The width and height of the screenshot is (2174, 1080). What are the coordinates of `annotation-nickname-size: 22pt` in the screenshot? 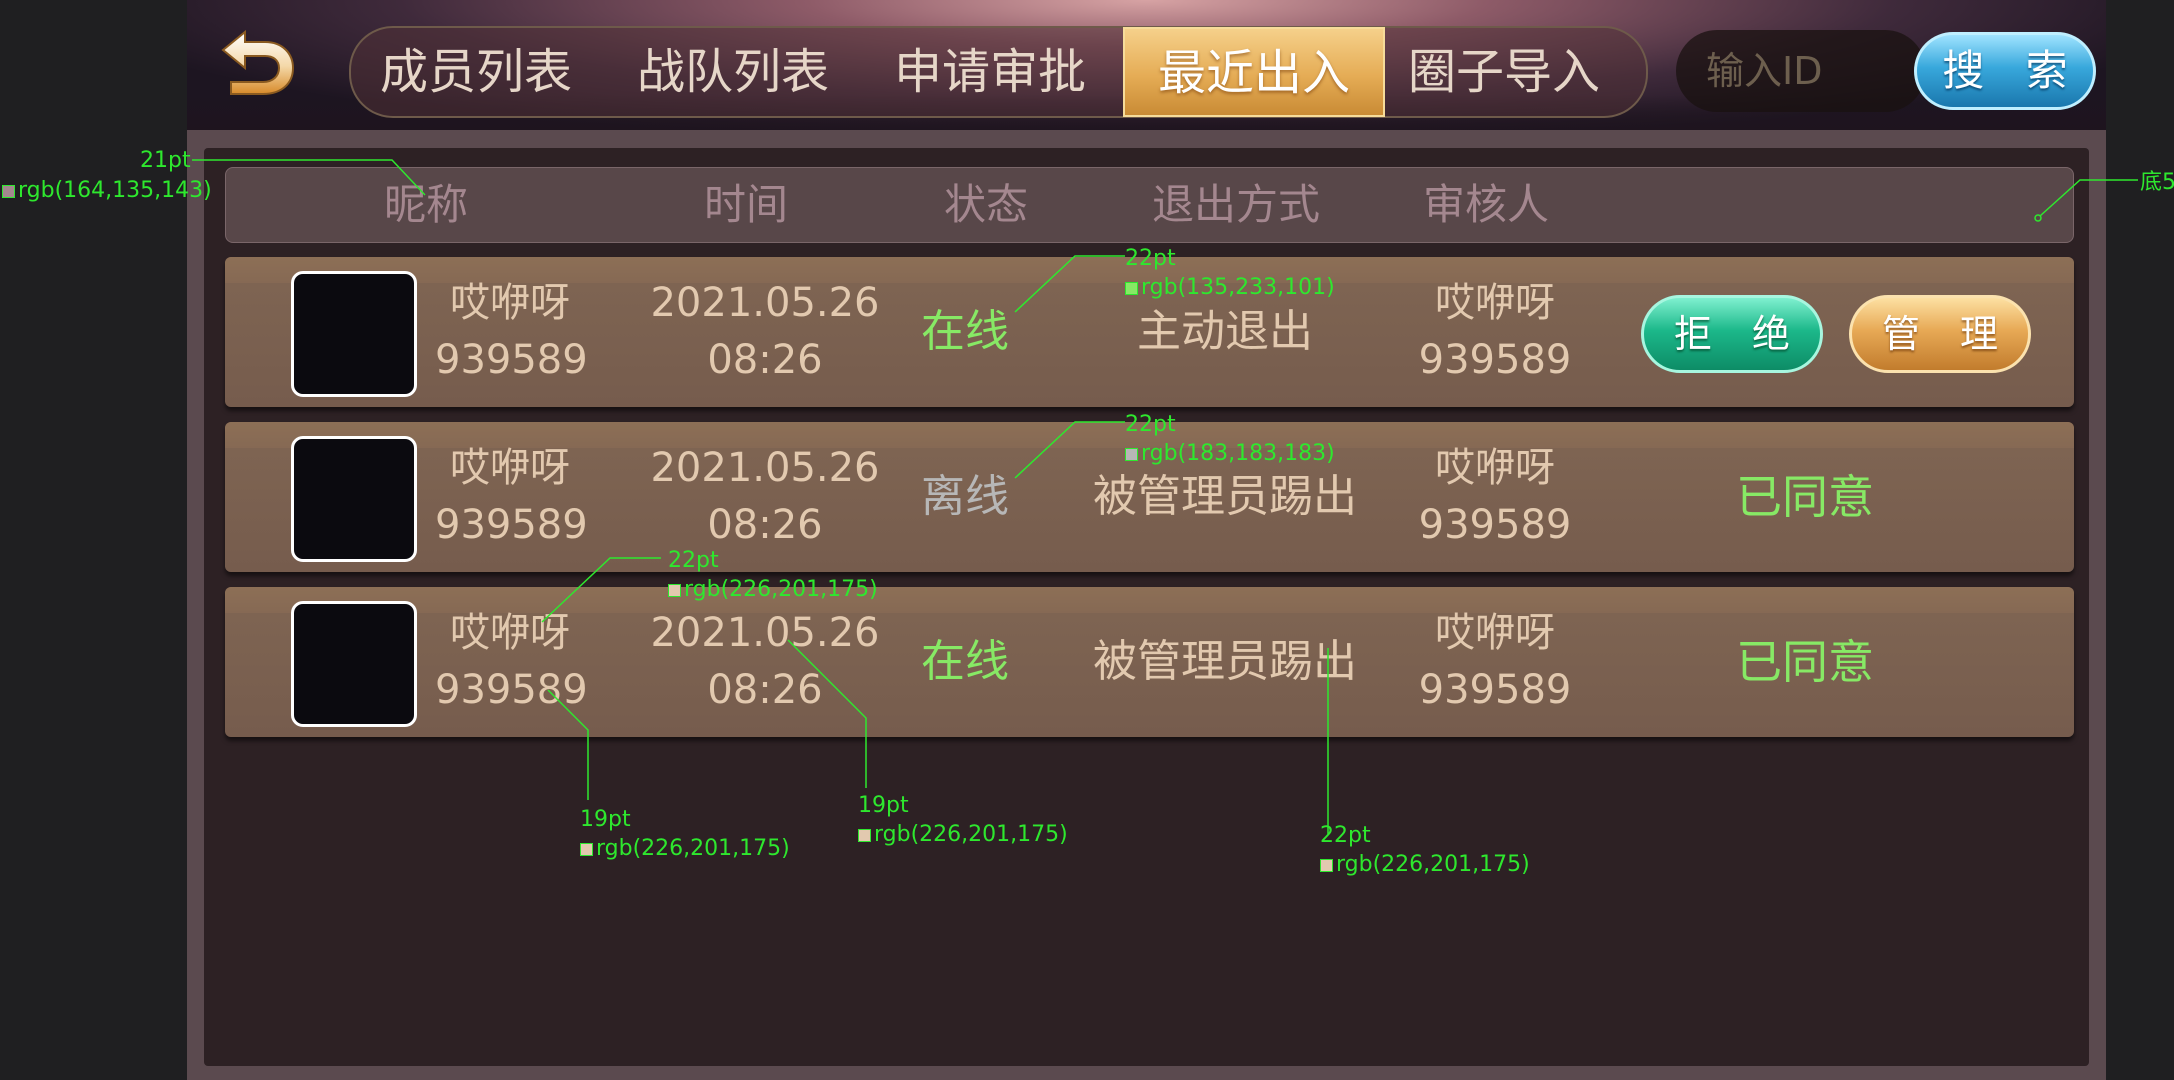 It's located at (693, 560).